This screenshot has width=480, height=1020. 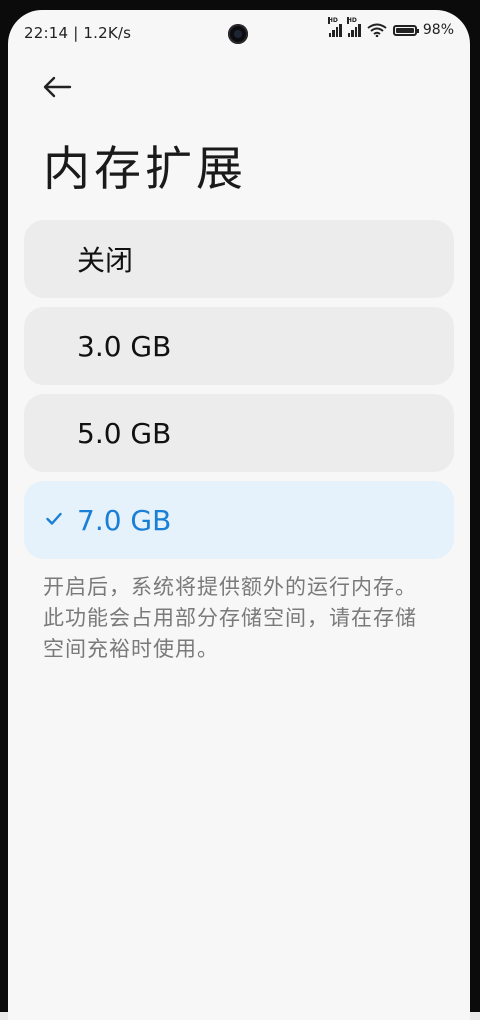 What do you see at coordinates (239, 520) in the screenshot?
I see `option-7gb: 7.0 GB` at bounding box center [239, 520].